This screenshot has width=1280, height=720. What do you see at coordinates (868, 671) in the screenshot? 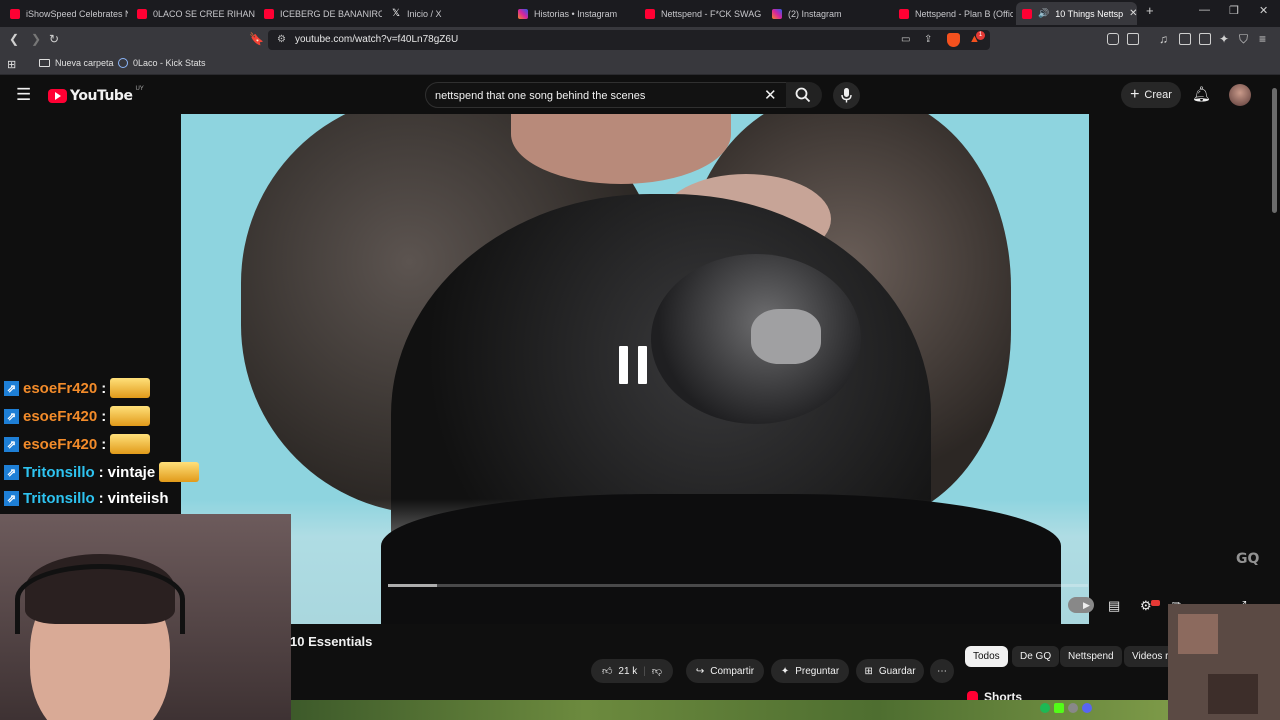
I see `save-icon: ⊞` at bounding box center [868, 671].